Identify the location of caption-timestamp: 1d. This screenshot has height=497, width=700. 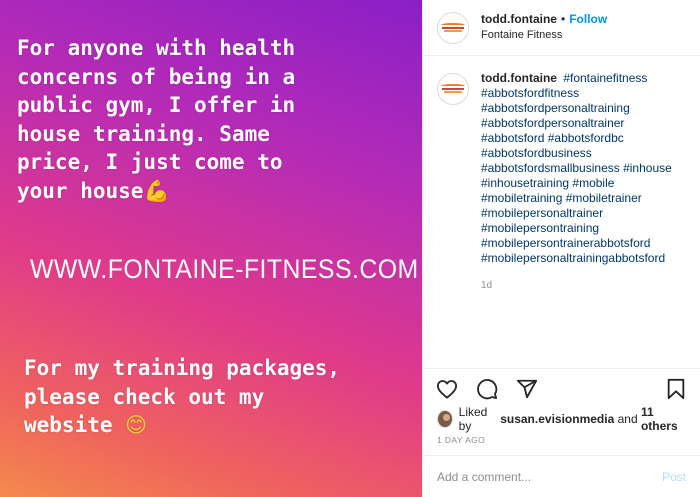
(576, 285).